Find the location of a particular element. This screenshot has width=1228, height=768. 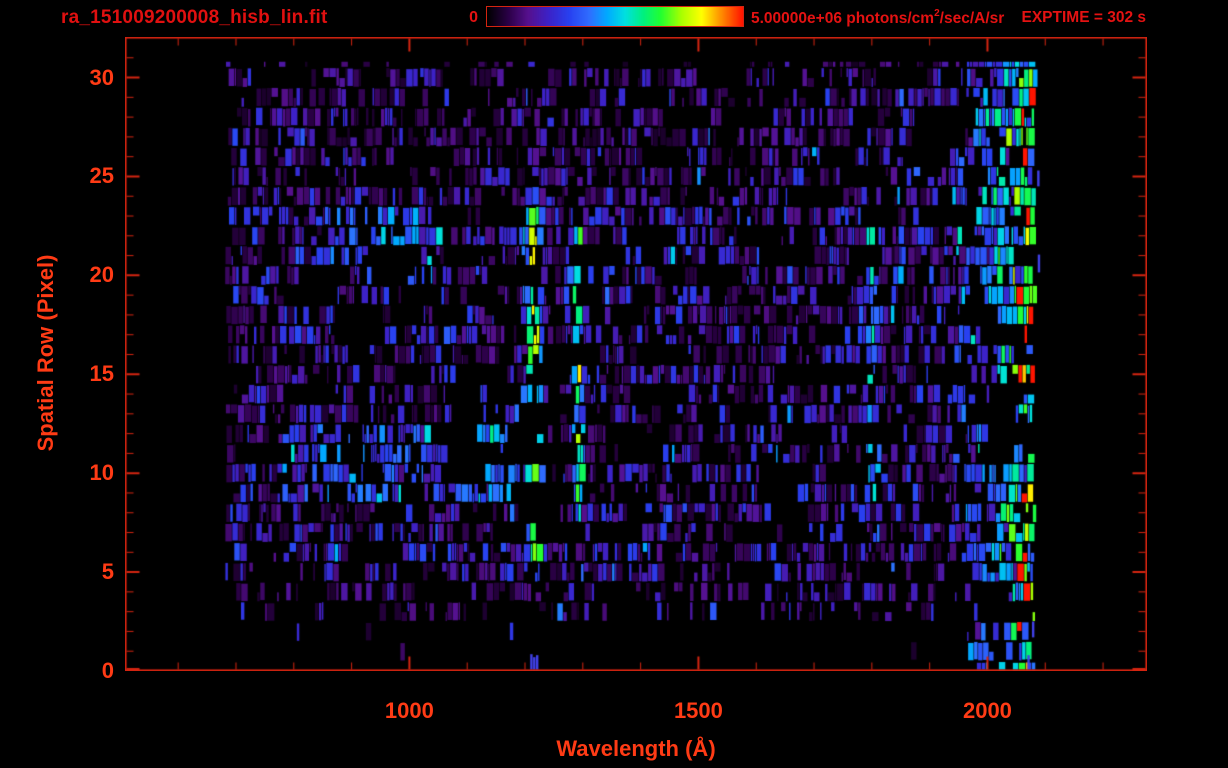

y-tick-label: 30 is located at coordinates (101, 77).